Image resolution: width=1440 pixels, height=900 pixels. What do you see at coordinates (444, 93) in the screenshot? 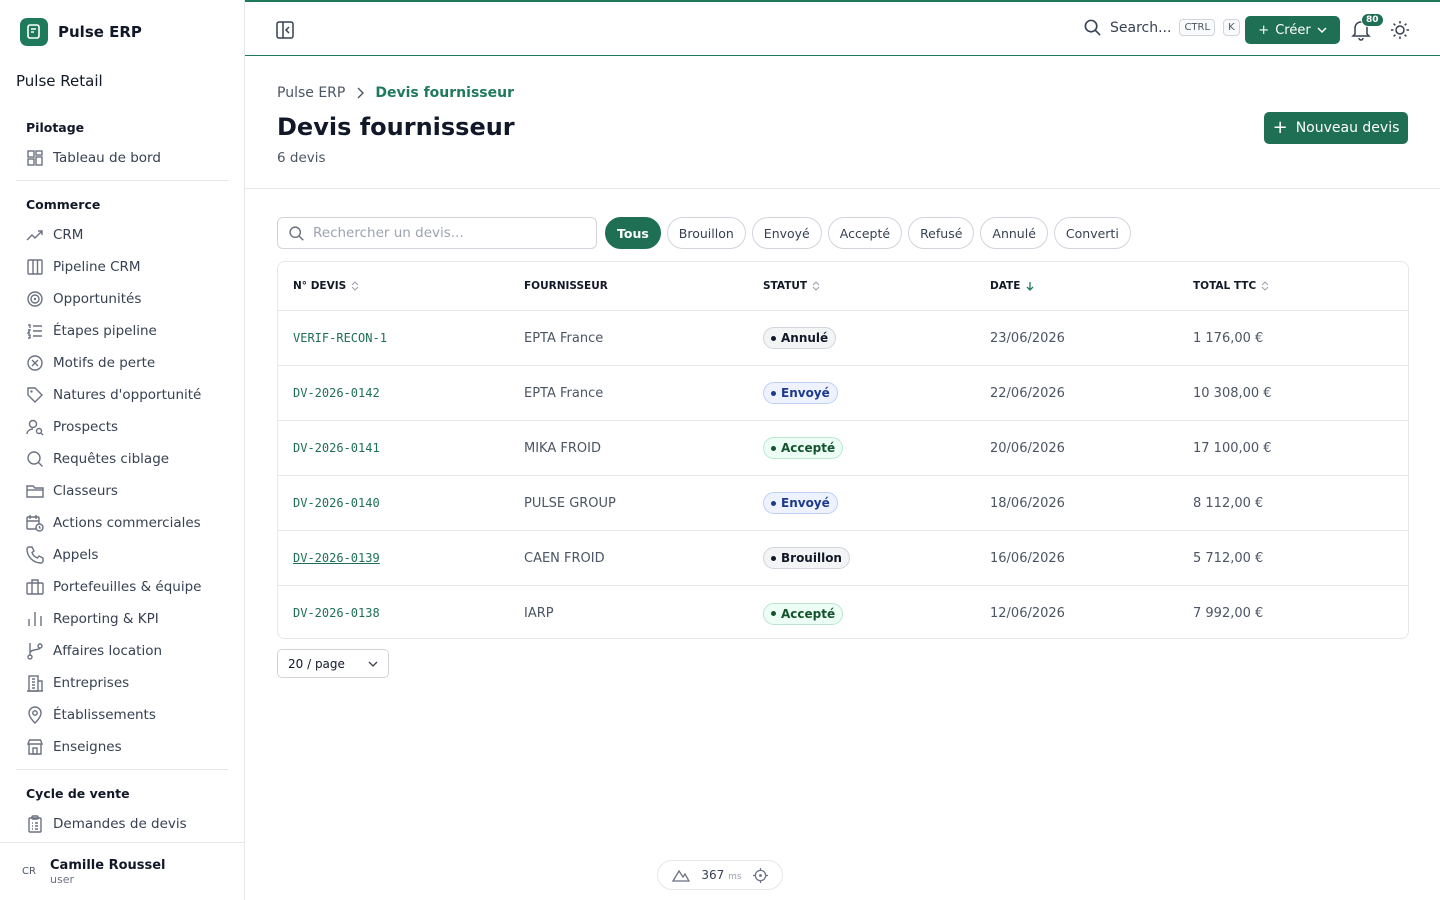
I see `breadcrumb-current: Devis fournisseur` at bounding box center [444, 93].